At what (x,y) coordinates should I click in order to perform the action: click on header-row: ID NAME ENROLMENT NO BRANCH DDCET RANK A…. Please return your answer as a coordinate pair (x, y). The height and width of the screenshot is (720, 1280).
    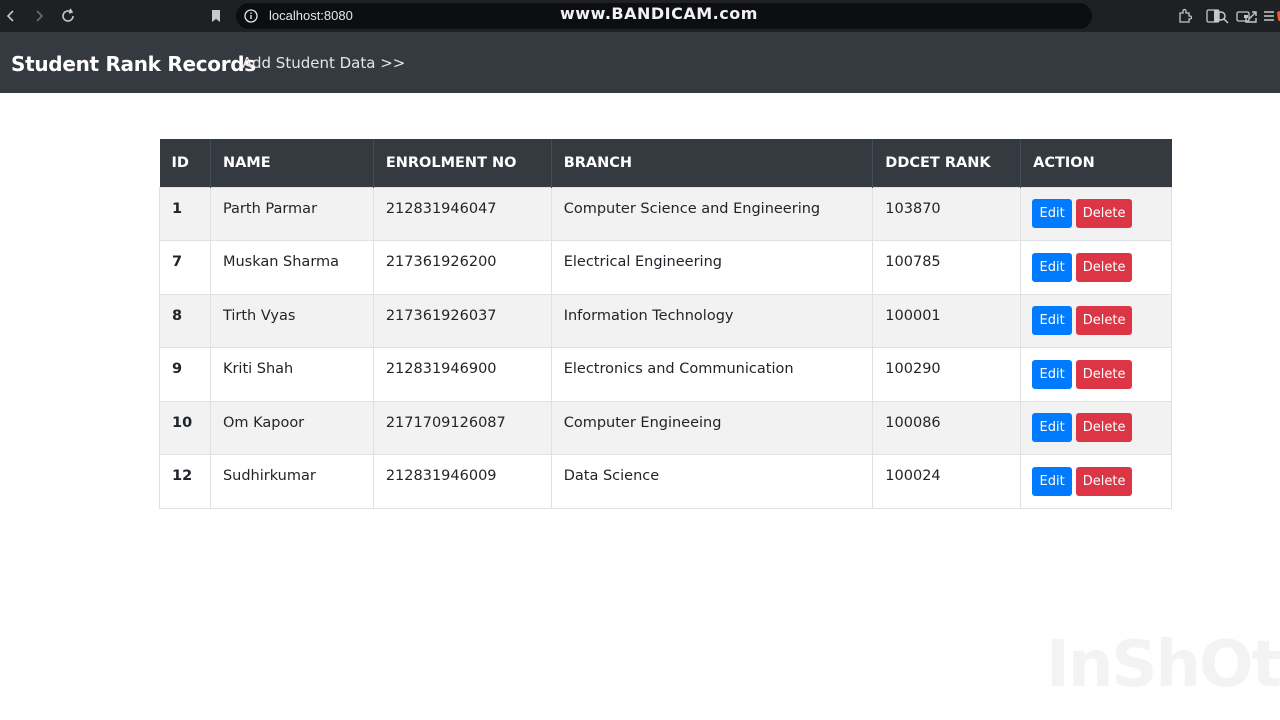
    Looking at the image, I should click on (665, 163).